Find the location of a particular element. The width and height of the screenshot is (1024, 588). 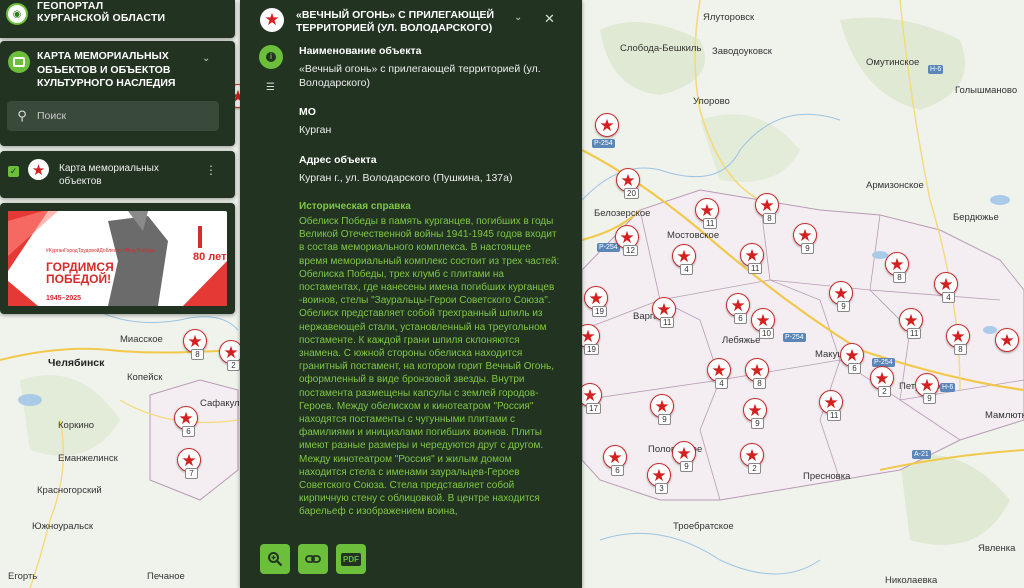

field-label: Наименование объекта is located at coordinates (360, 51).